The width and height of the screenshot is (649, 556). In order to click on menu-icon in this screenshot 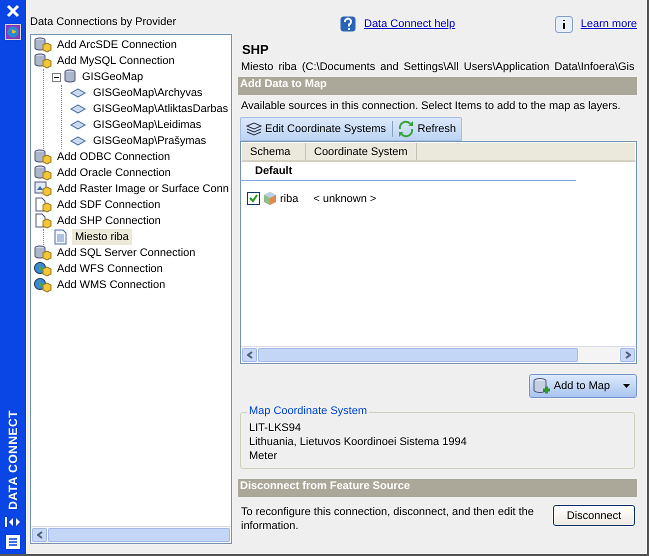, I will do `click(13, 542)`.